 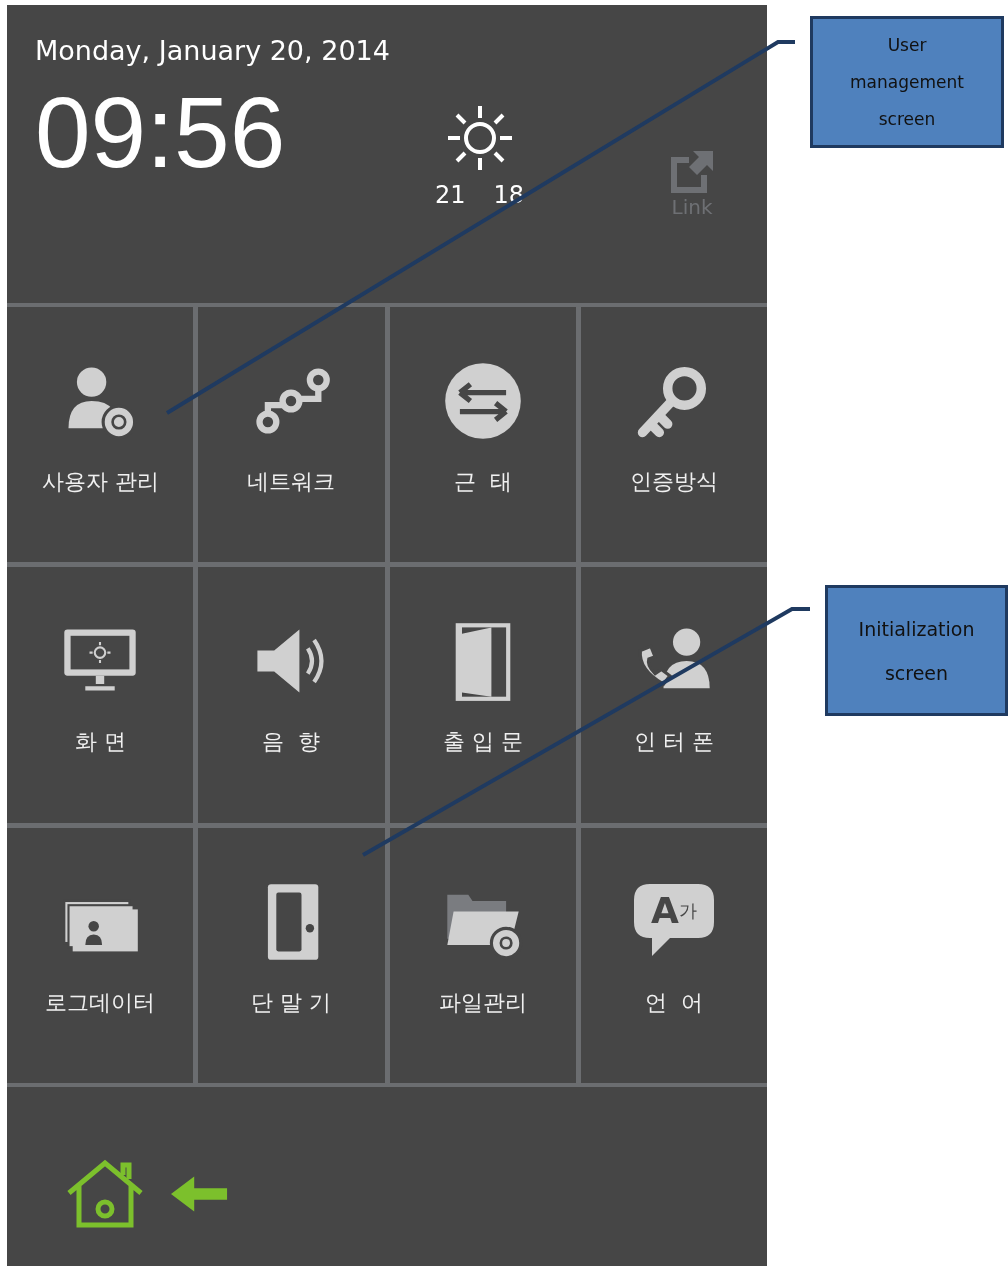 I want to click on date-text: Monday, January 20, 2014, so click(x=212, y=50).